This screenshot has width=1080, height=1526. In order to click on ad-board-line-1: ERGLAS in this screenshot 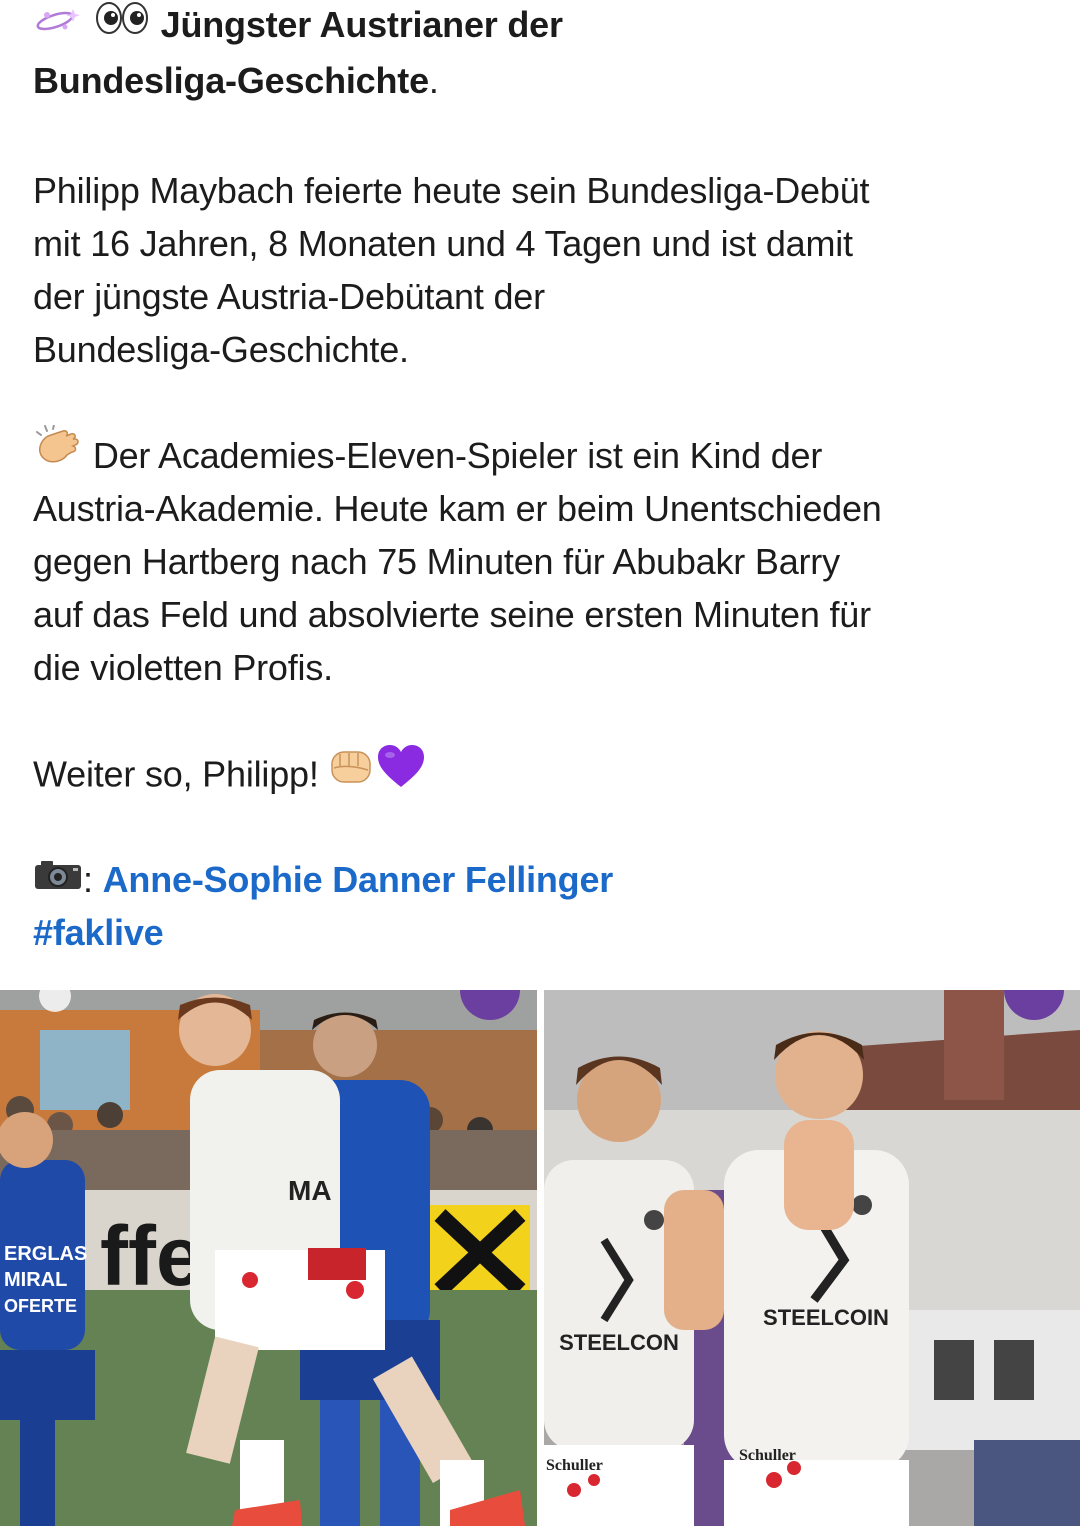, I will do `click(45, 1254)`.